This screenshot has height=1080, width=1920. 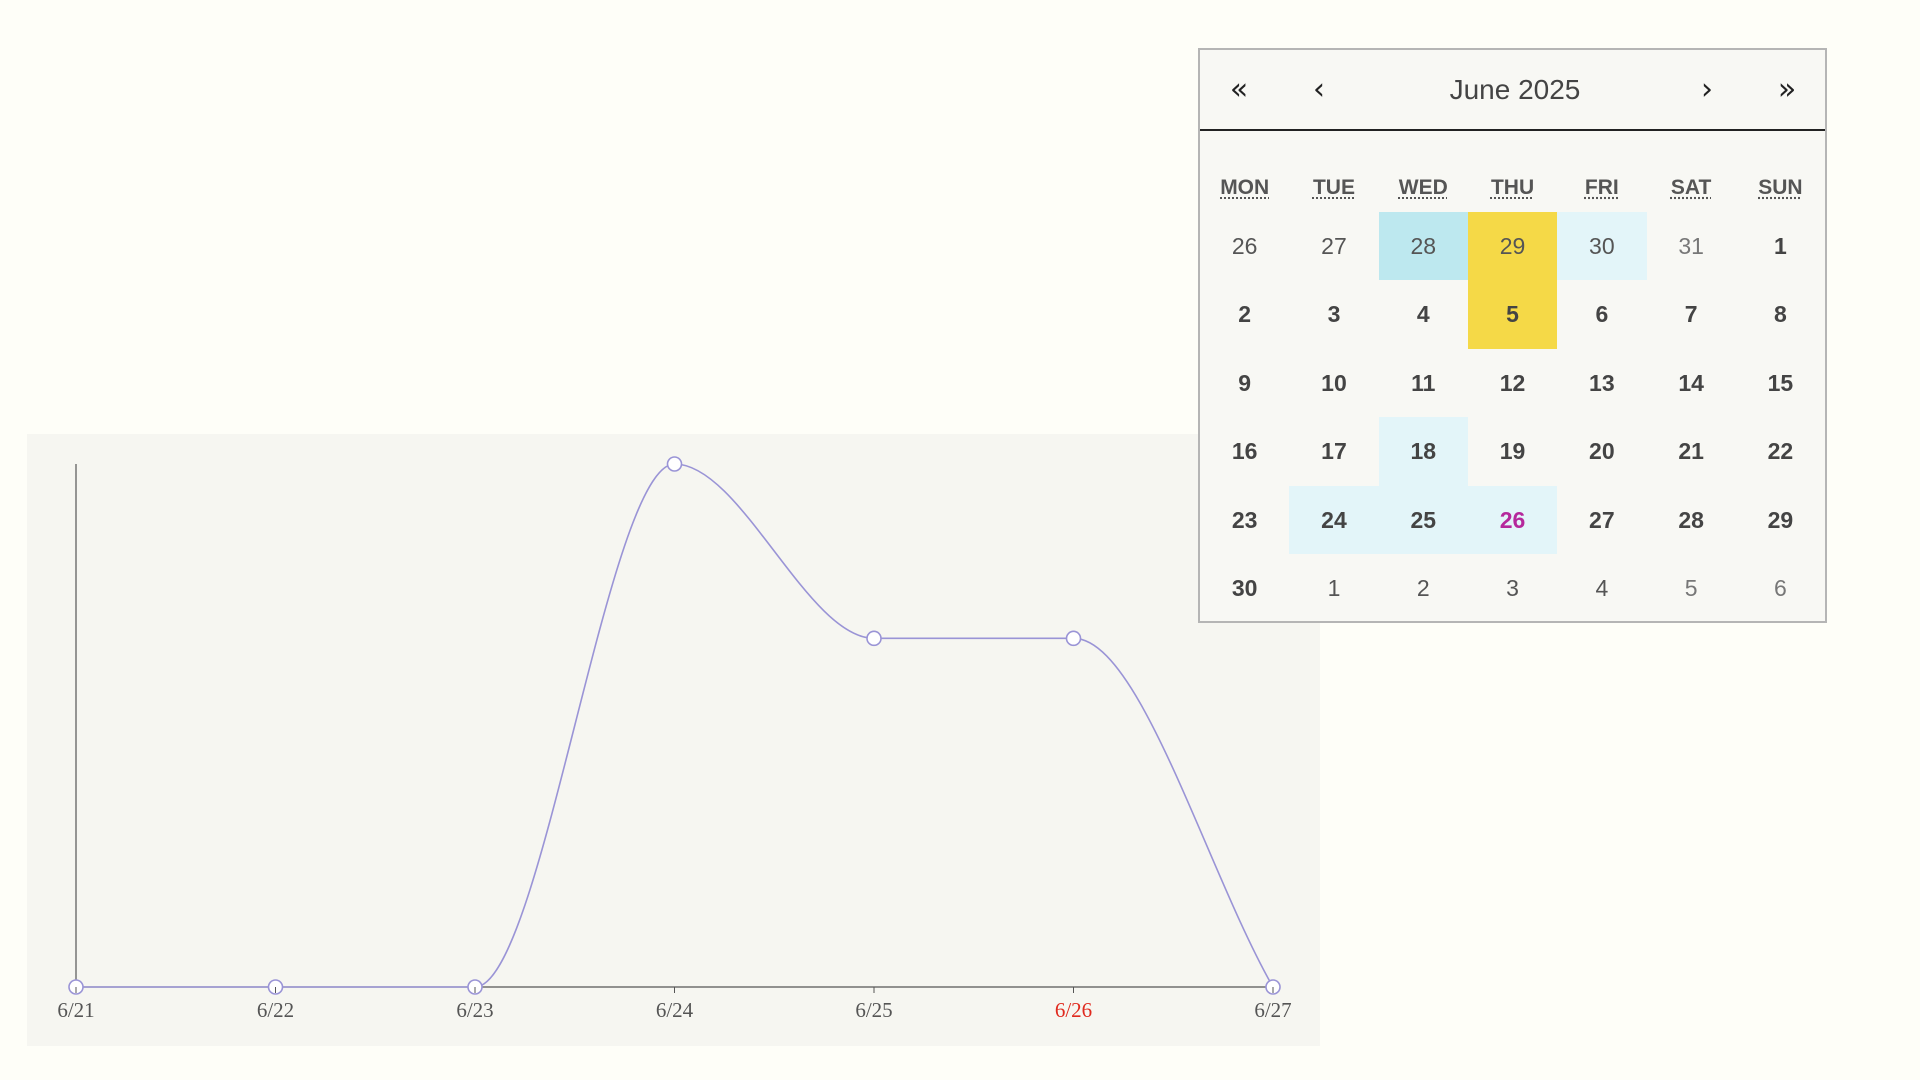 I want to click on weekday-sun: SUN, so click(x=1780, y=188).